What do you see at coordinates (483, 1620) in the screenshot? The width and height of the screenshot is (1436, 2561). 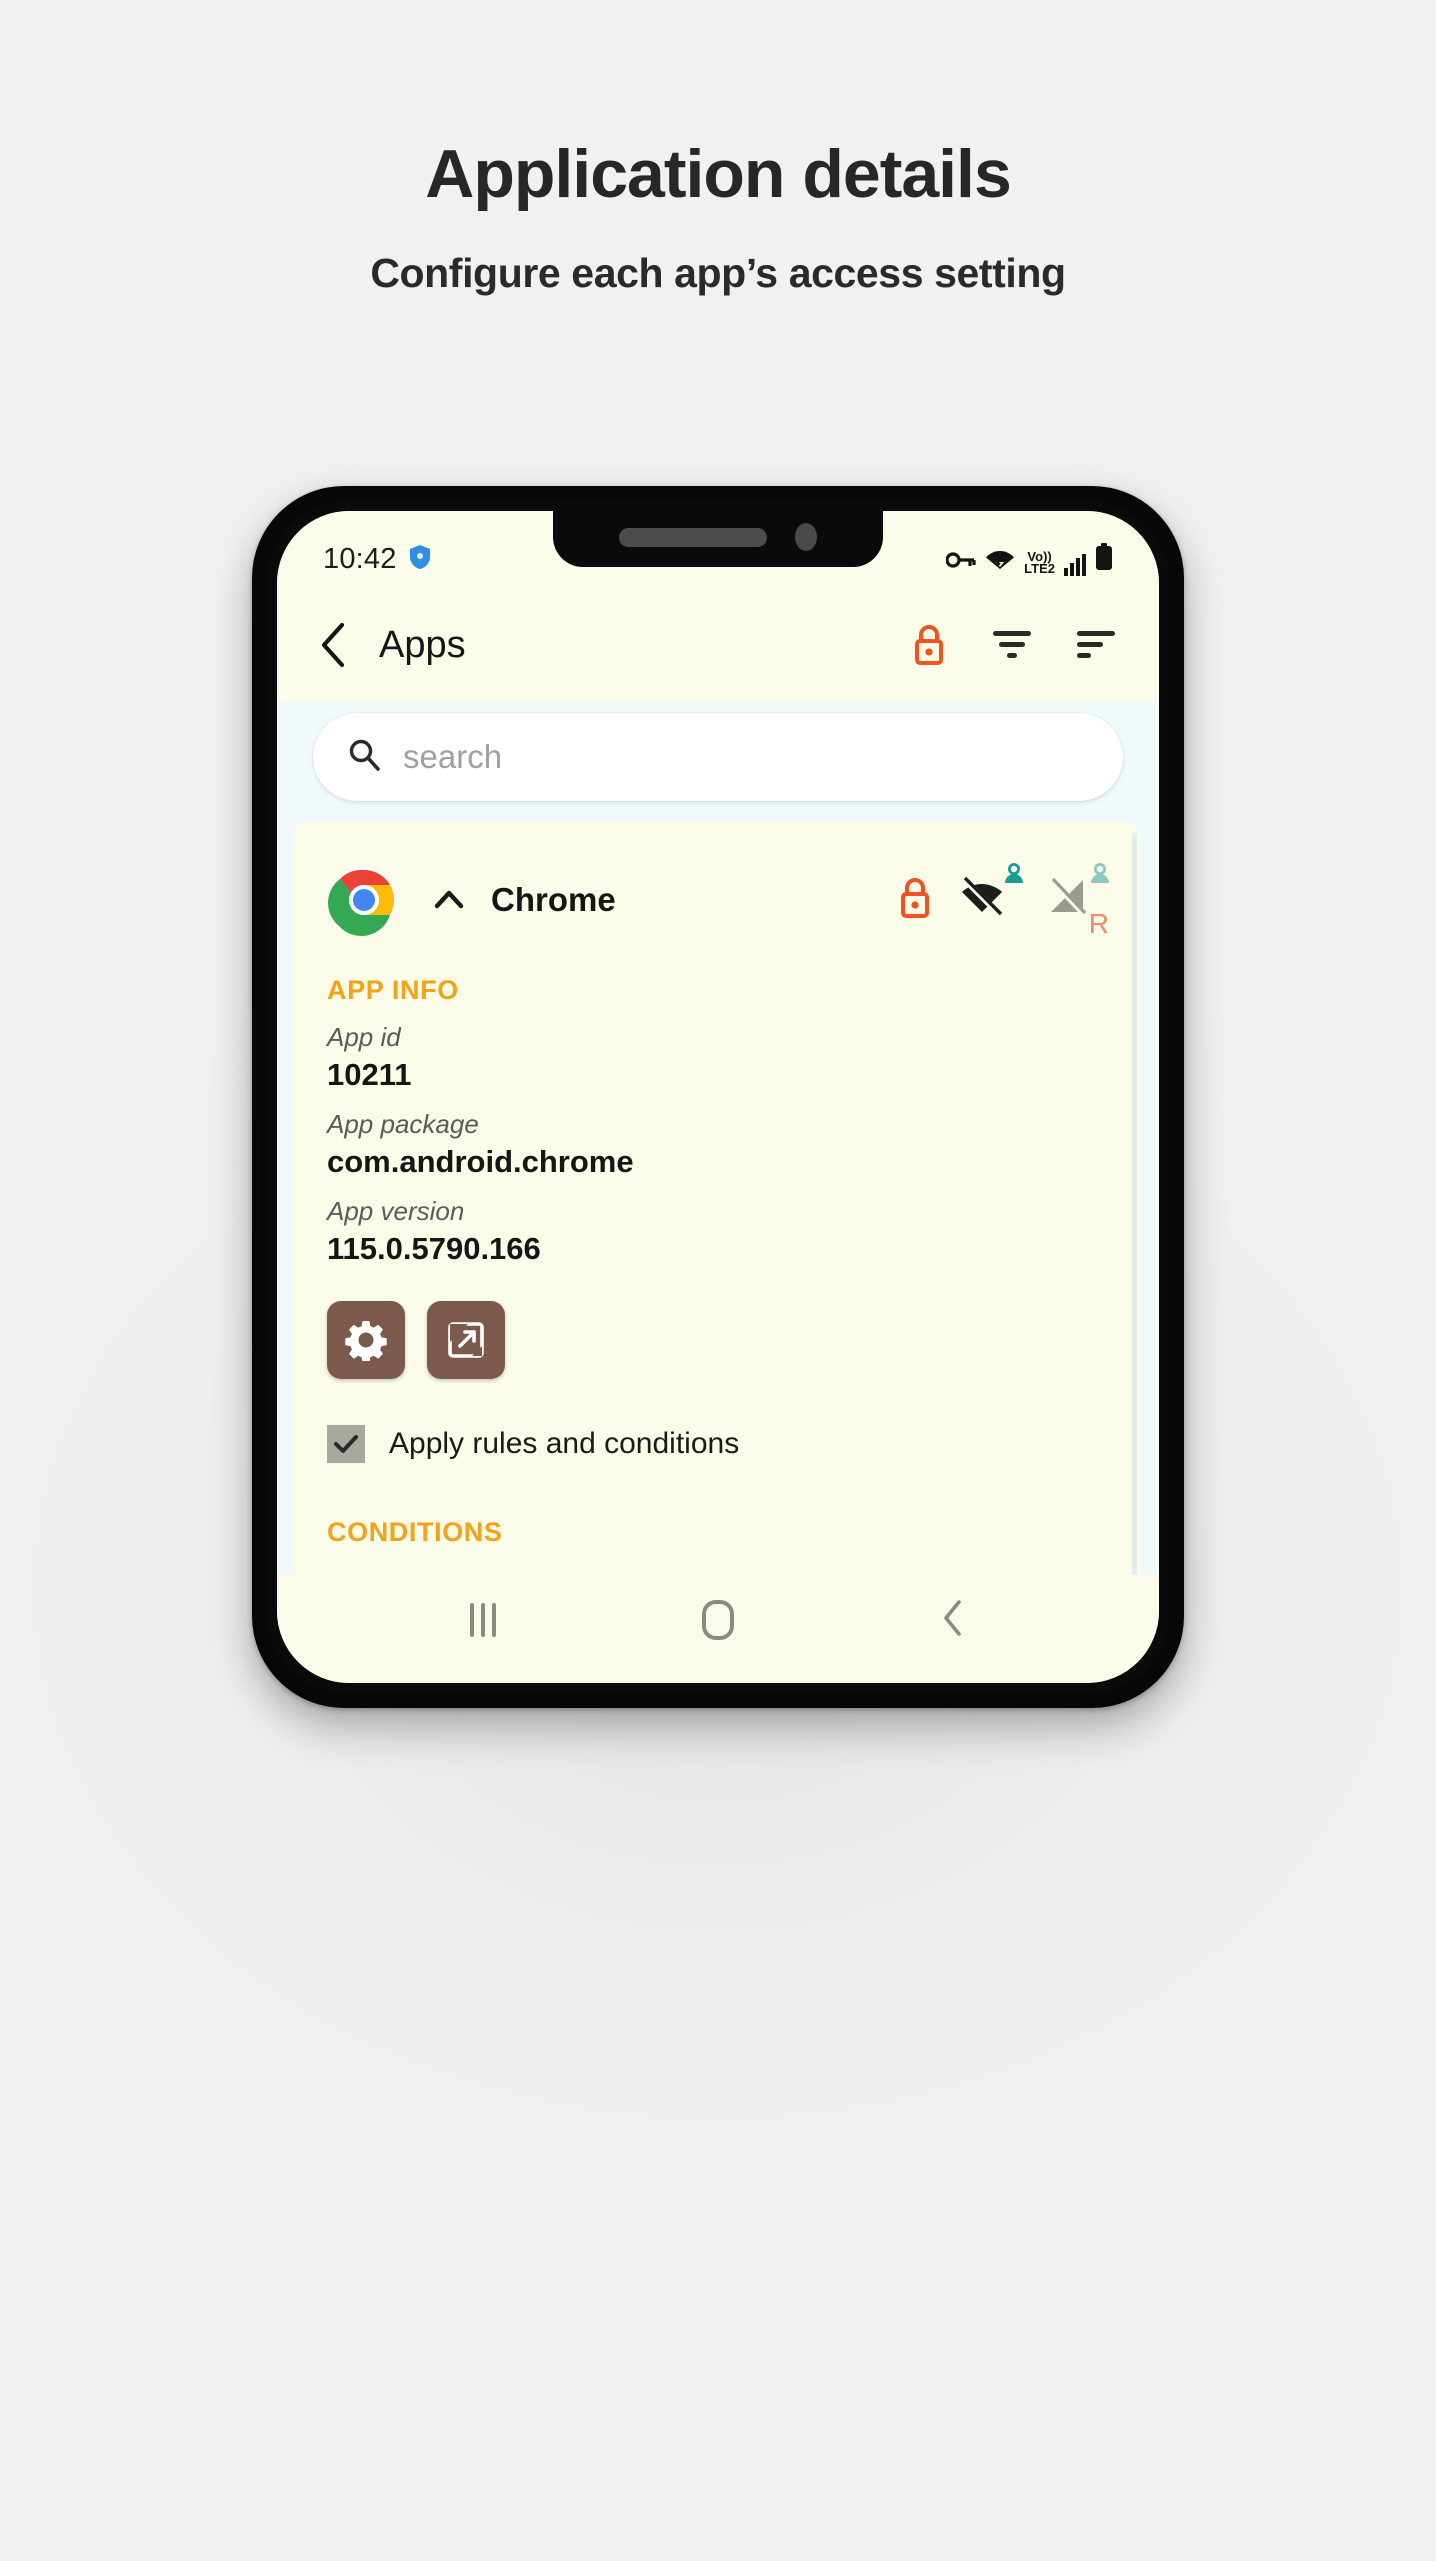 I see `recents-icon` at bounding box center [483, 1620].